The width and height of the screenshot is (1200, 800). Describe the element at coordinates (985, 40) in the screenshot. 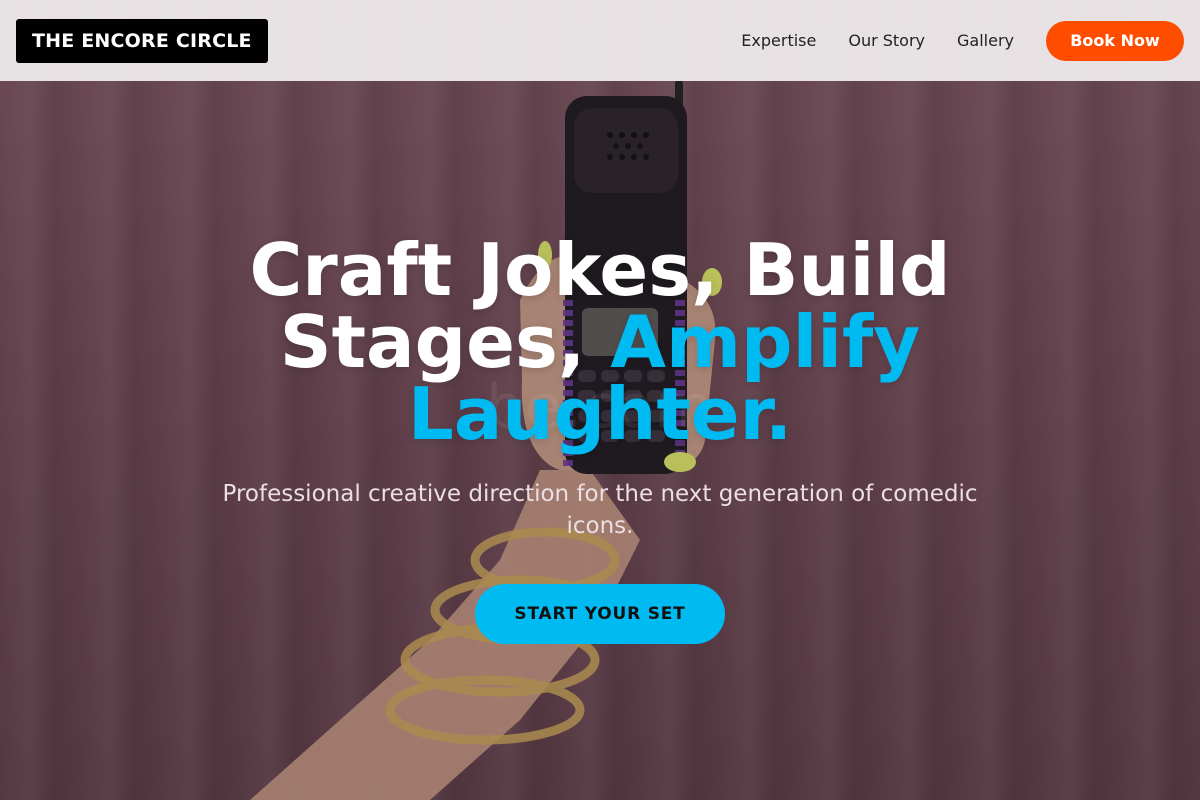

I see `nav-link-gallery: Gallery` at that location.